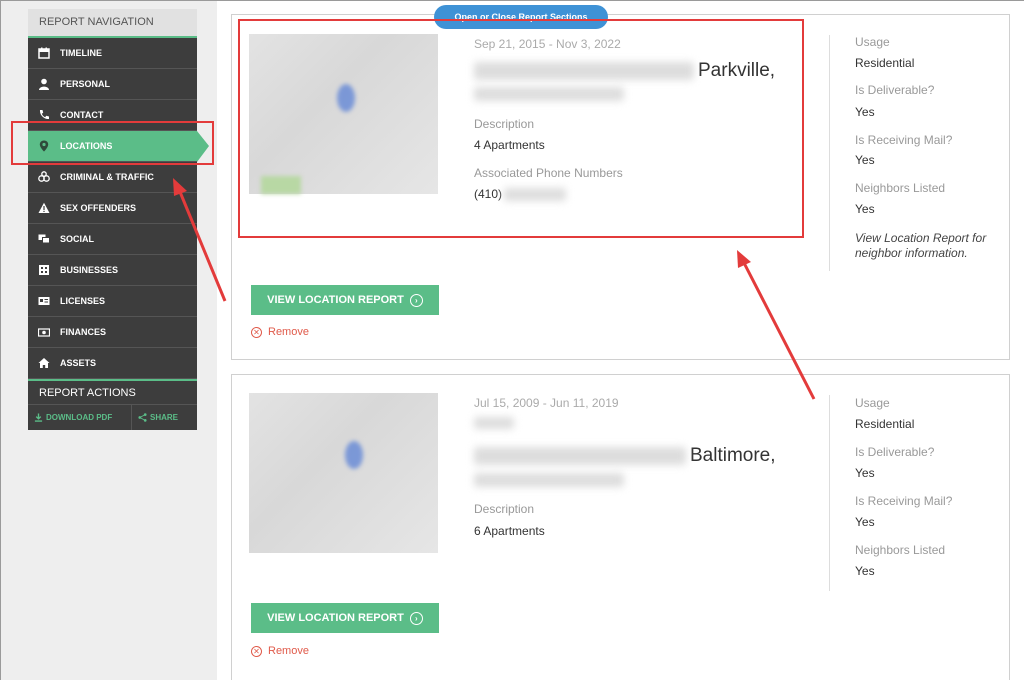  I want to click on download-pdf-button: DOWNLOAD PDF, so click(80, 417).